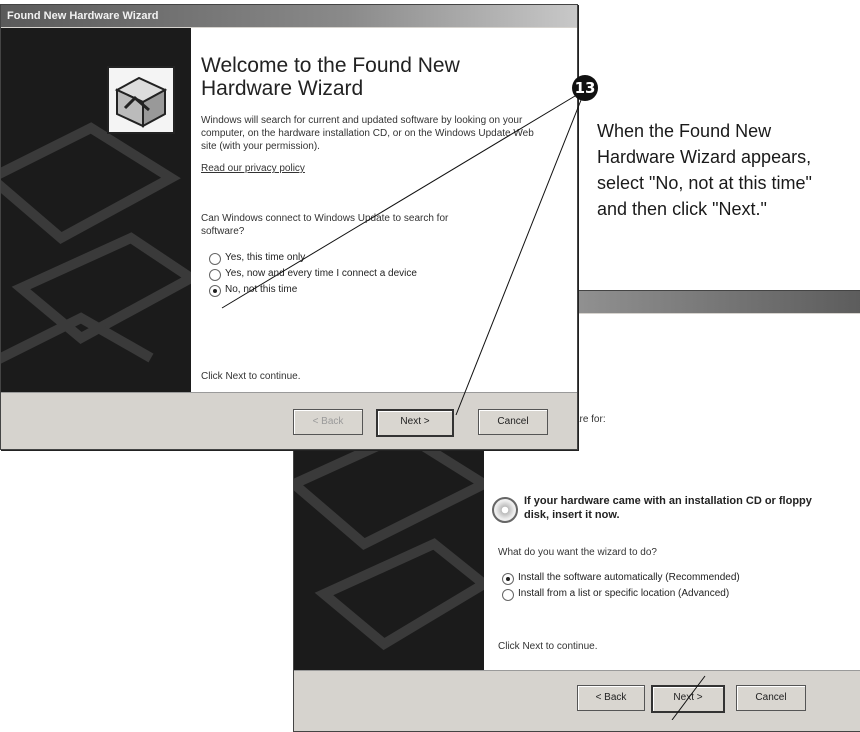 The height and width of the screenshot is (732, 860). Describe the element at coordinates (377, 258) in the screenshot. I see `radio-yes-this-time: Yes, this time only` at that location.